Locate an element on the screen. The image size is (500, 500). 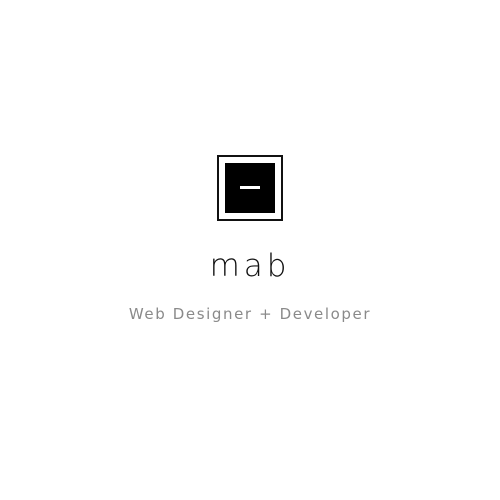
minus-bar-icon is located at coordinates (250, 187).